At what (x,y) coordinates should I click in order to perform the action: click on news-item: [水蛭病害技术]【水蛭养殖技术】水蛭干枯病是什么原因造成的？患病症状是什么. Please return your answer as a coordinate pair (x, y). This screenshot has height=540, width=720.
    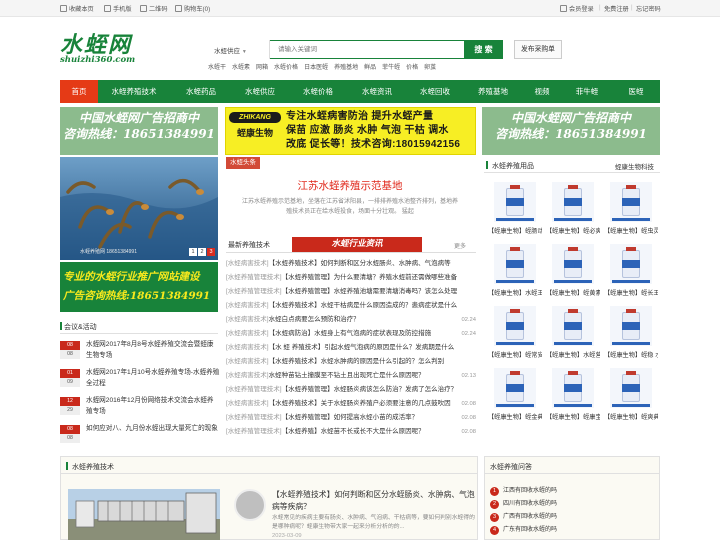
    Looking at the image, I should click on (351, 306).